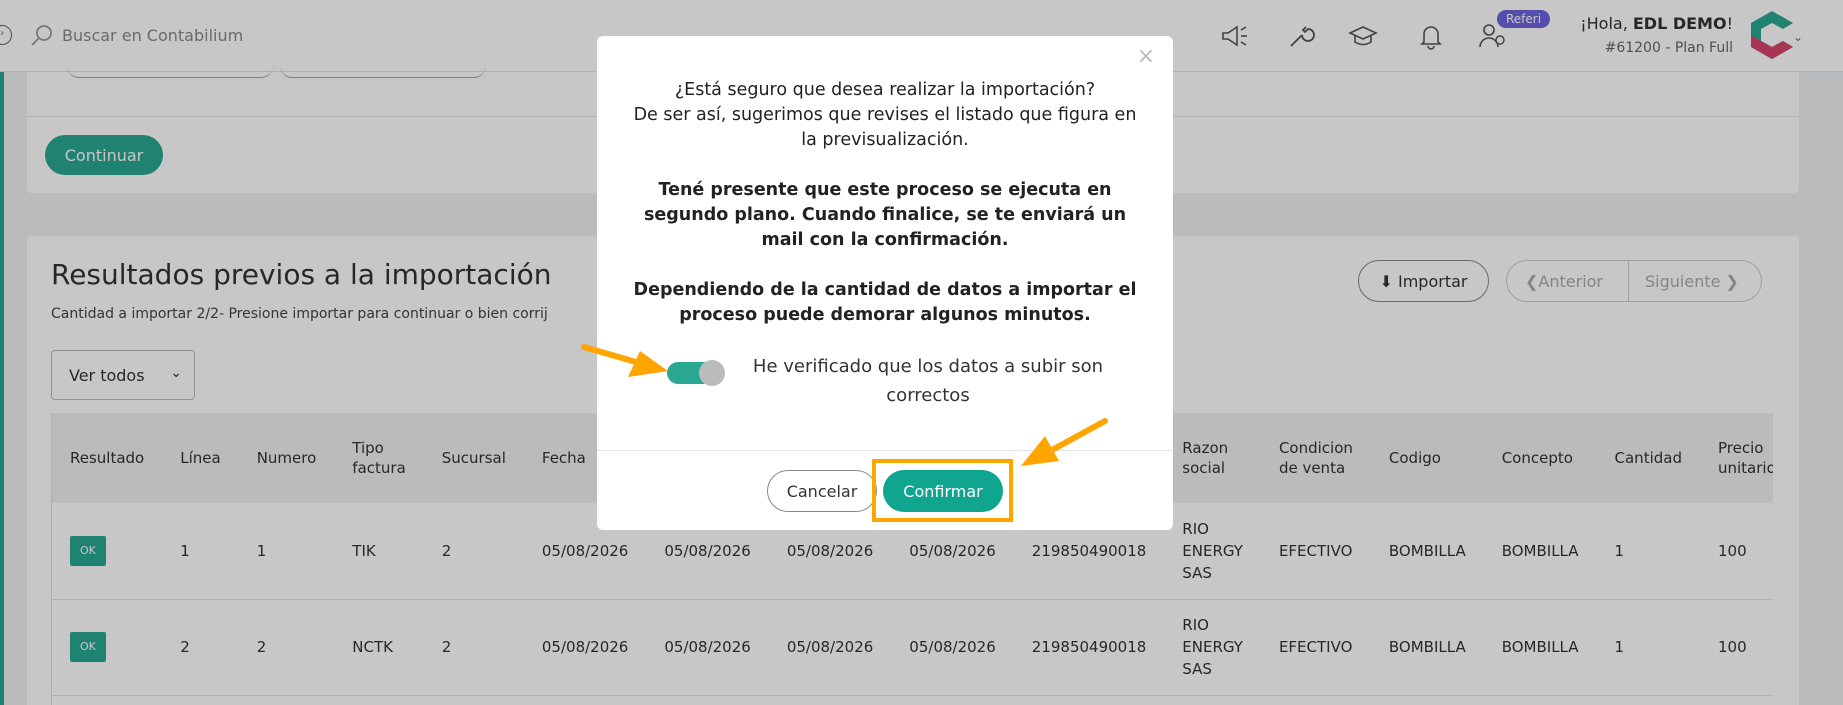 The height and width of the screenshot is (705, 1843). I want to click on confirm-highlight-box, so click(942, 490).